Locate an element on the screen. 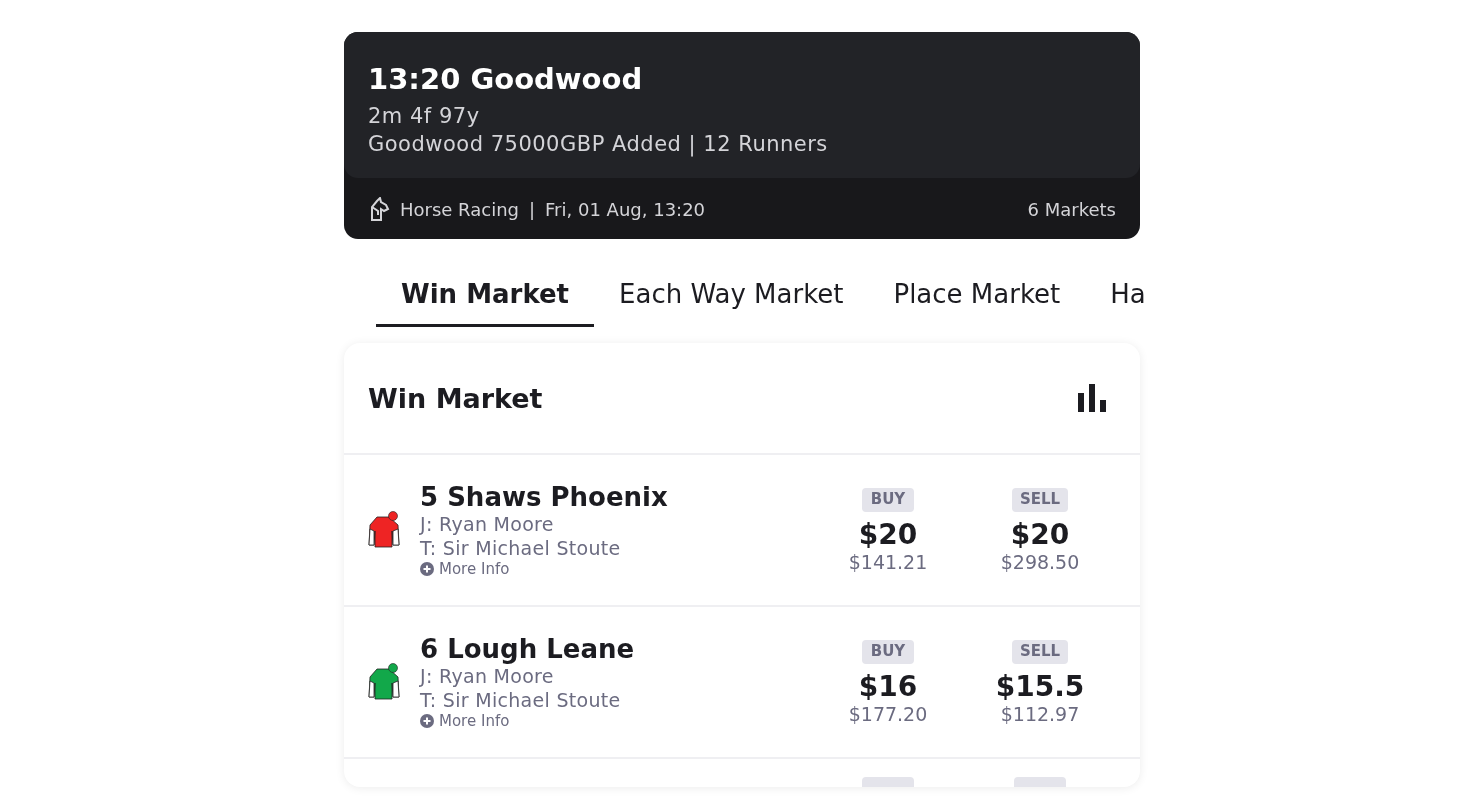 The height and width of the screenshot is (812, 1484). sport-label: Horse Racing is located at coordinates (459, 209).